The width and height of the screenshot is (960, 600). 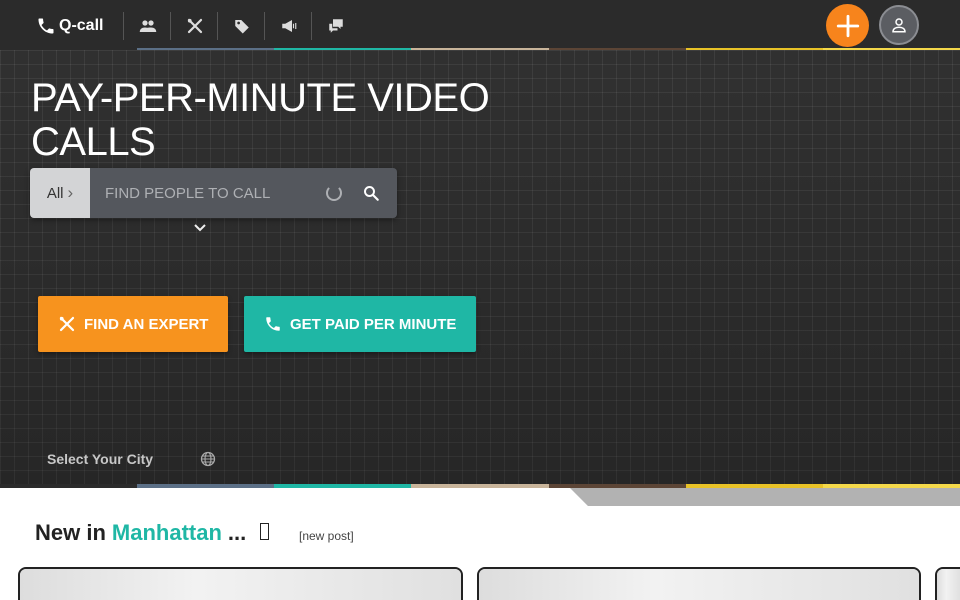 I want to click on globe-icon, so click(x=208, y=459).